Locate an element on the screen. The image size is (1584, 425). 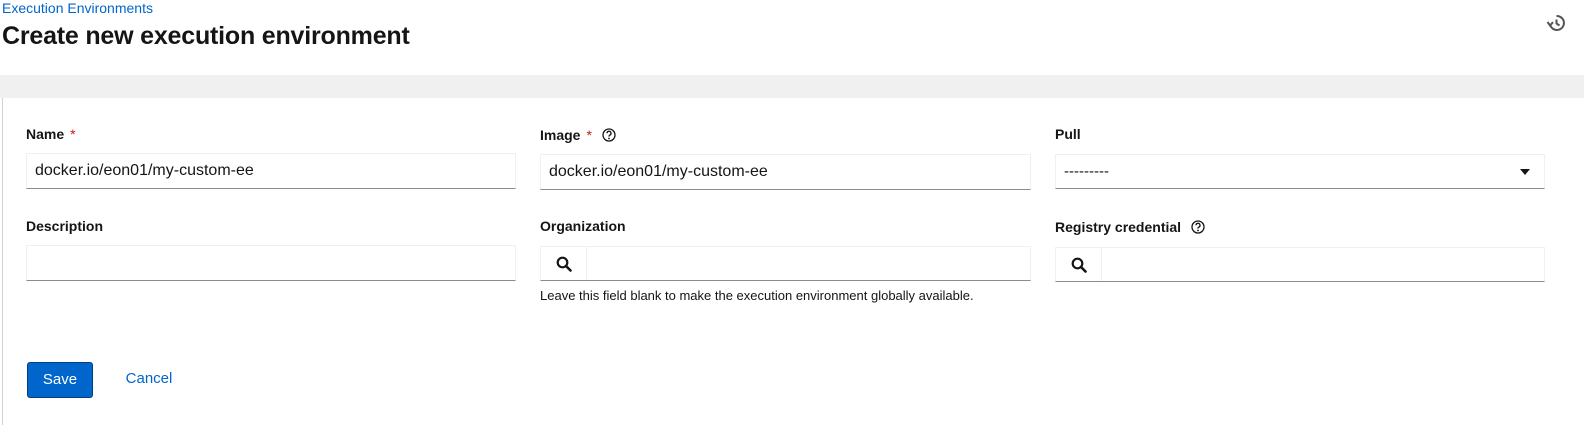
history-icon is located at coordinates (1556, 23).